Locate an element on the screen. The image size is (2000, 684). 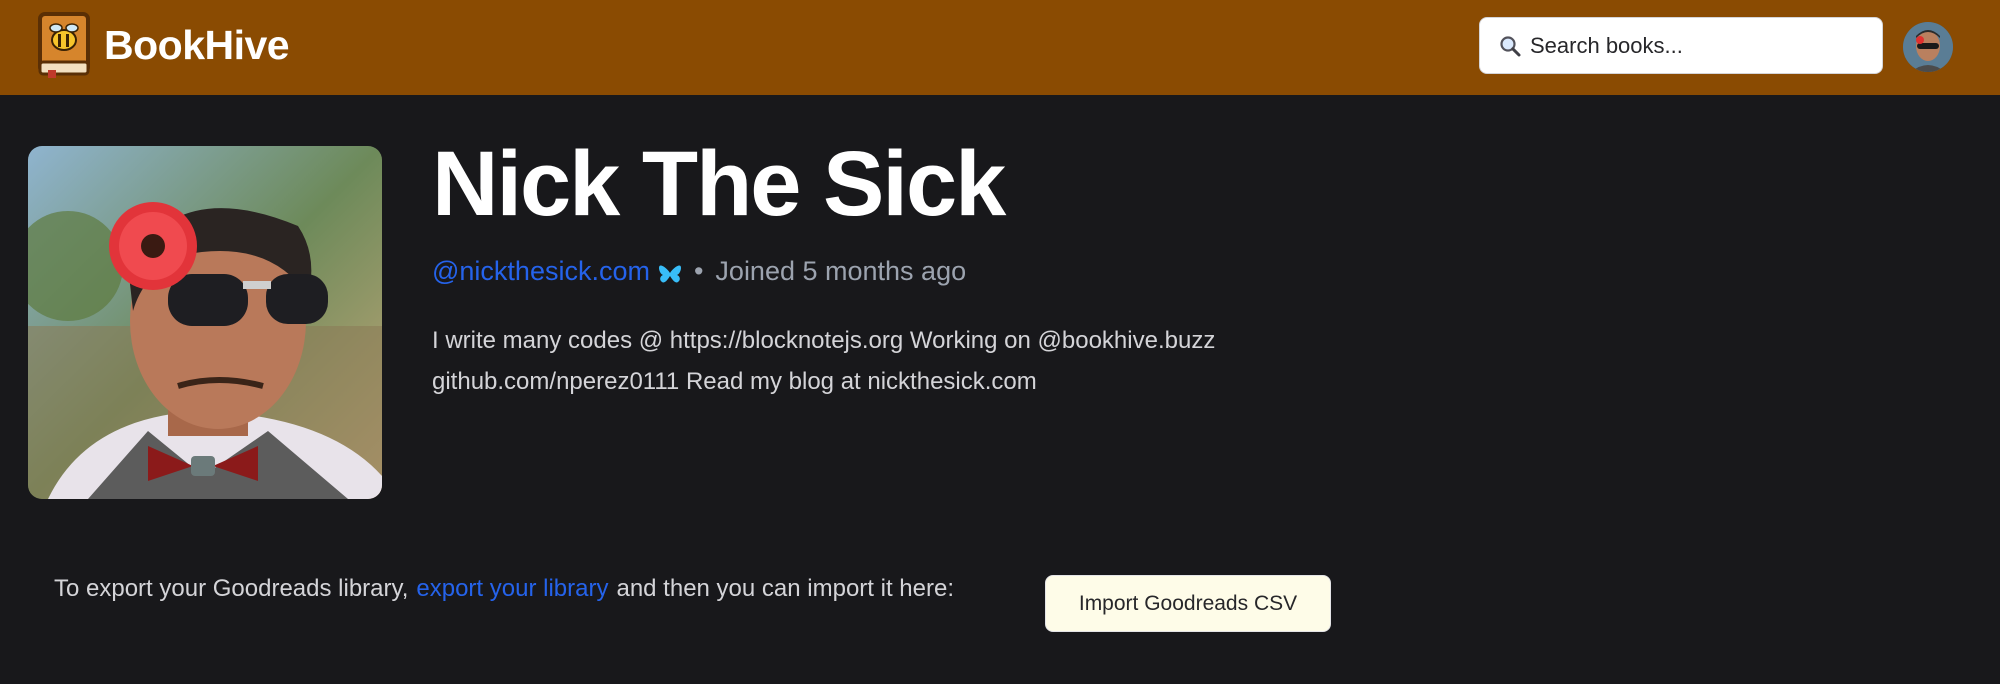
import-goodreads-button: Import Goodreads CSV is located at coordinates (1188, 603).